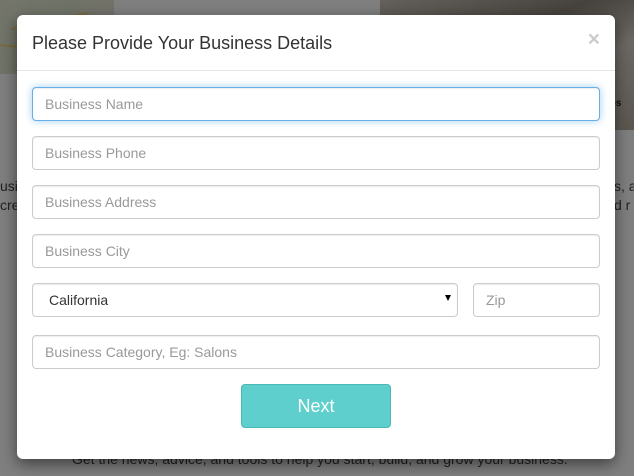 The width and height of the screenshot is (634, 476). I want to click on business-category-input, so click(316, 352).